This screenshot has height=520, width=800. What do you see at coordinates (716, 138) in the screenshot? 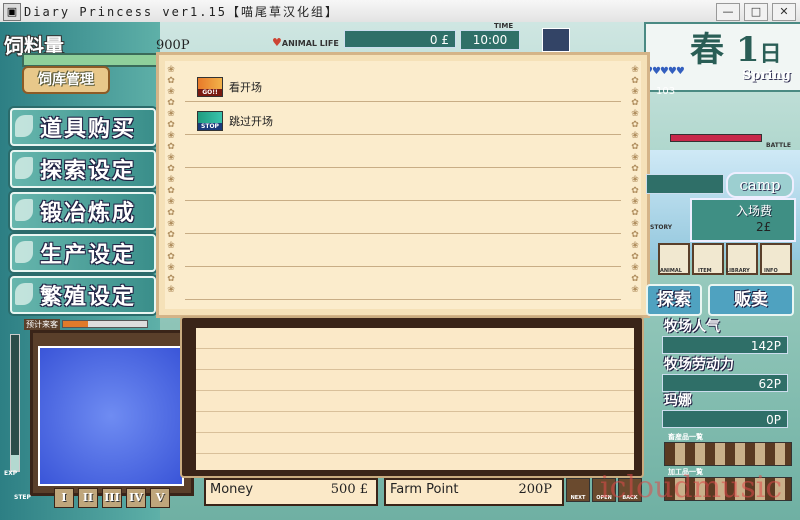
I see `battle-bar` at bounding box center [716, 138].